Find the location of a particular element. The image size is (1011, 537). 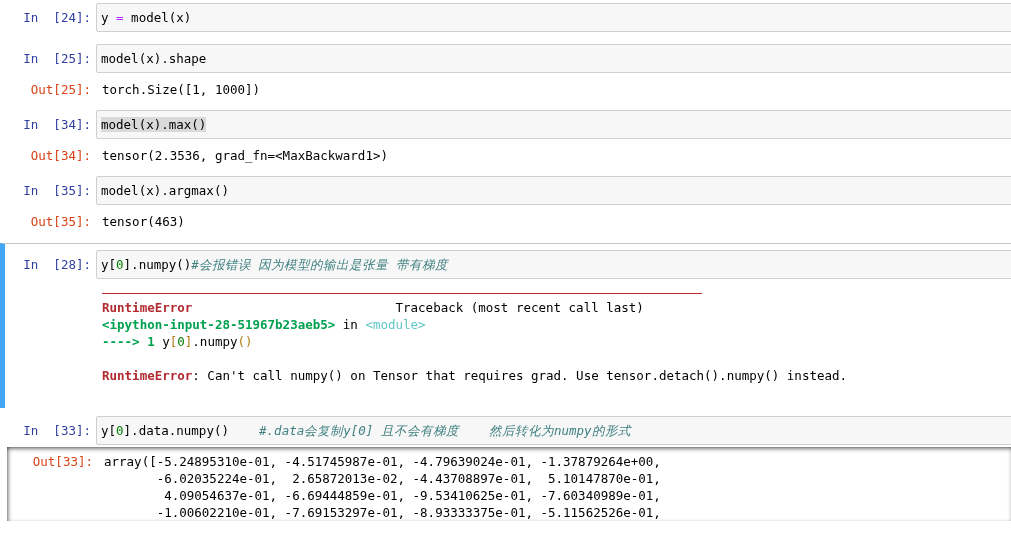

code-input: y[0].numpy()#会报错误 因为模型的输出是张量 带有梯度 is located at coordinates (553, 264).